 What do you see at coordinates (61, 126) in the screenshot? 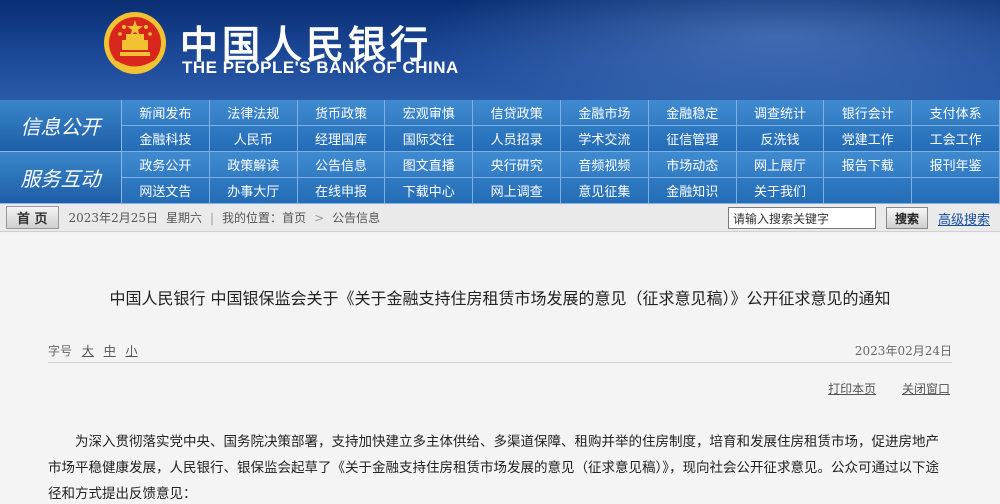
I see `nav-group-label-info: 信息公开` at bounding box center [61, 126].